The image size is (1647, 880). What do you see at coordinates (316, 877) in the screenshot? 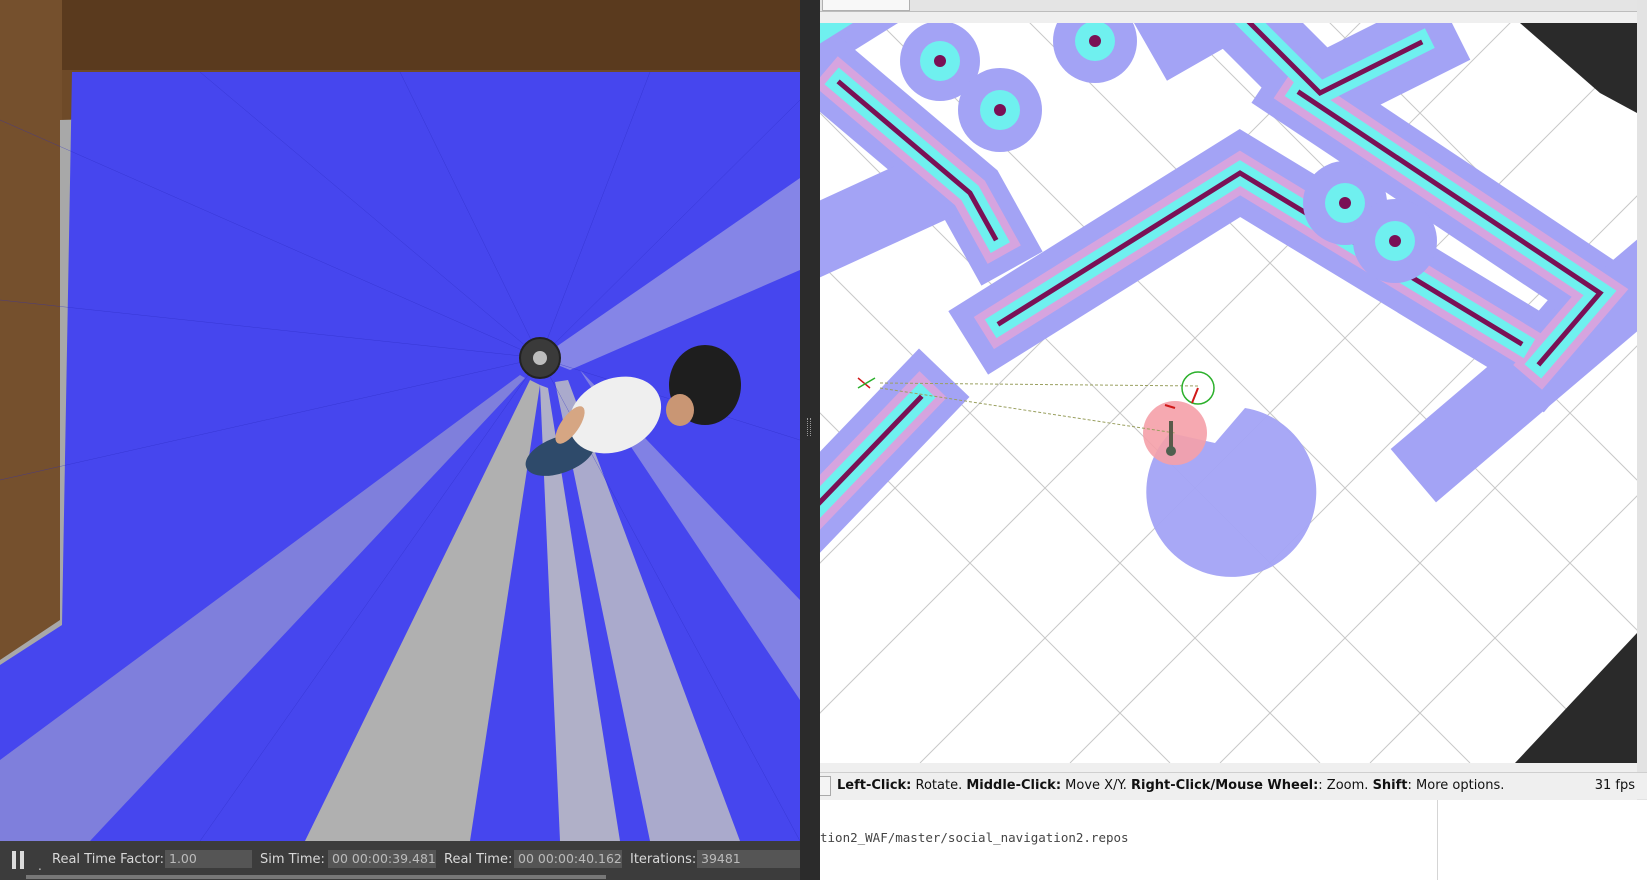
I see `gazebo-scrollbar` at bounding box center [316, 877].